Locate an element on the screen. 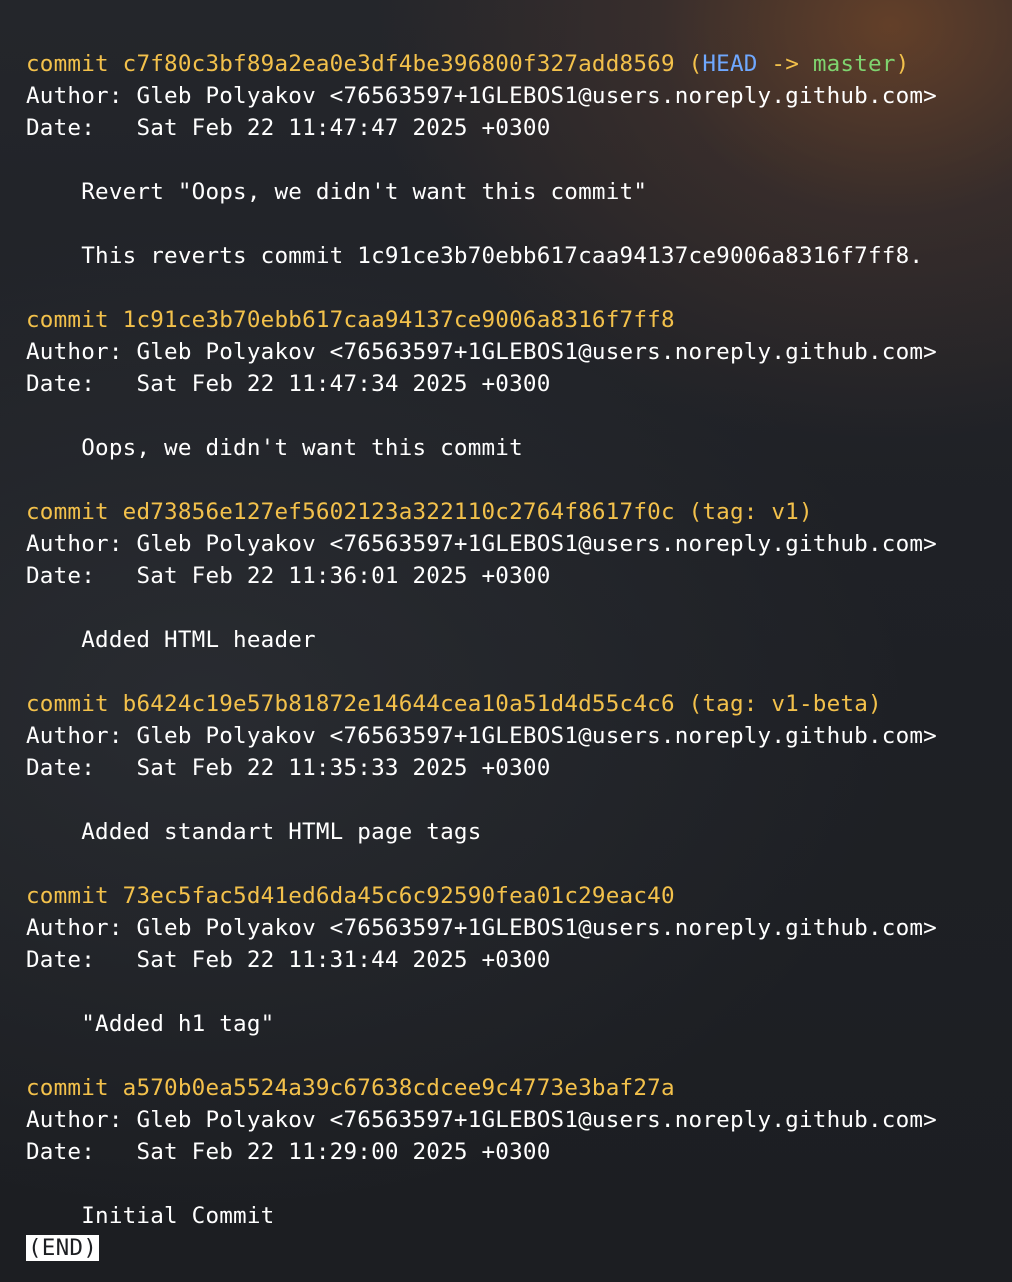 The width and height of the screenshot is (1012, 1282). commit-date: Sat Feb 22 11:35:33 2025 +0300 is located at coordinates (343, 768).